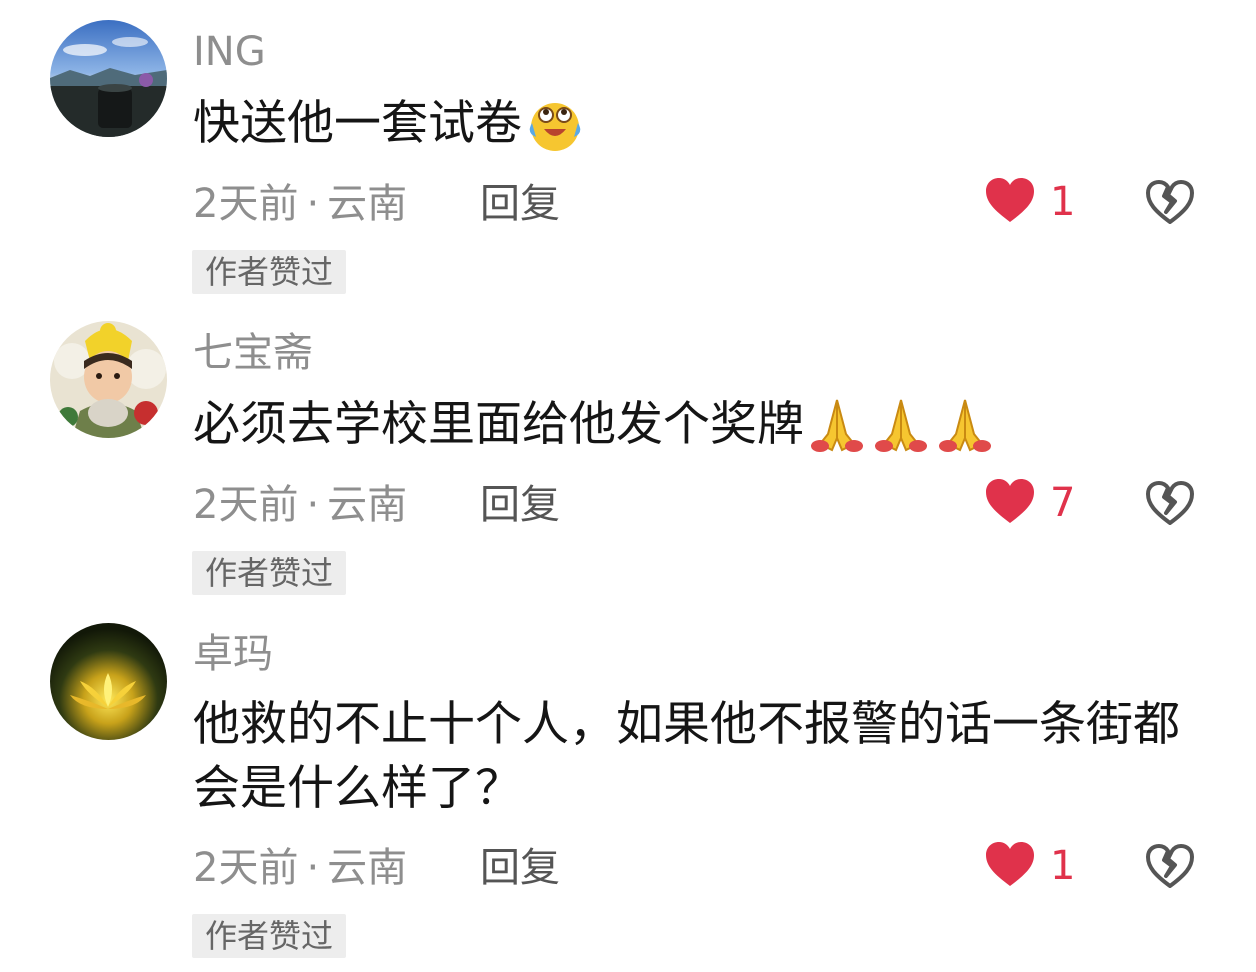  What do you see at coordinates (1063, 503) in the screenshot?
I see `like-count: 7` at bounding box center [1063, 503].